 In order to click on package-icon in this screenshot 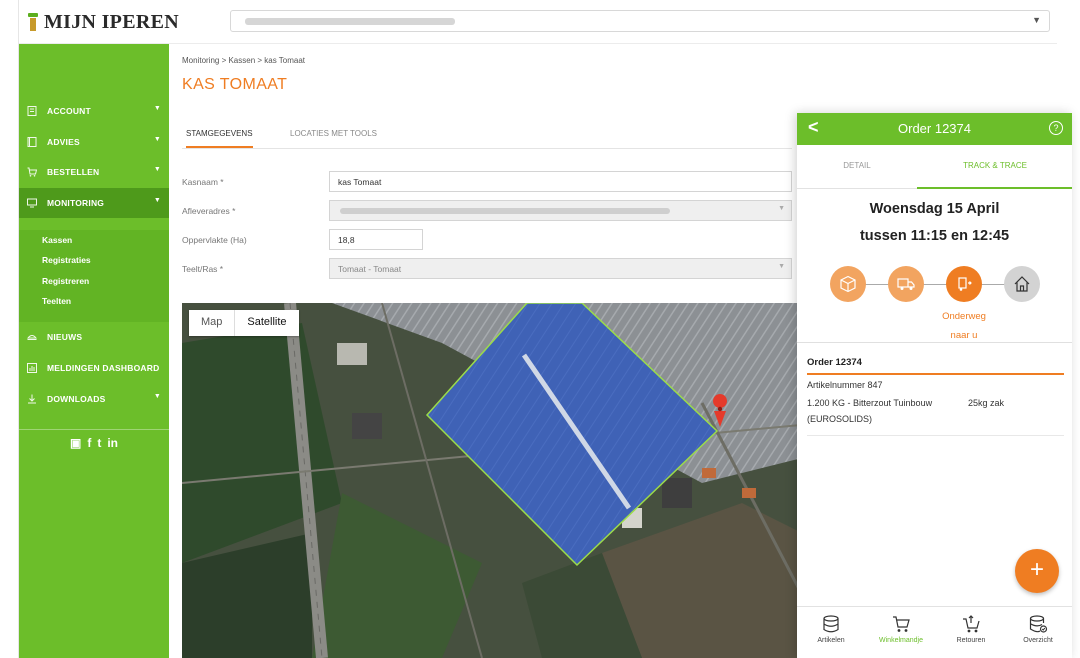, I will do `click(848, 284)`.